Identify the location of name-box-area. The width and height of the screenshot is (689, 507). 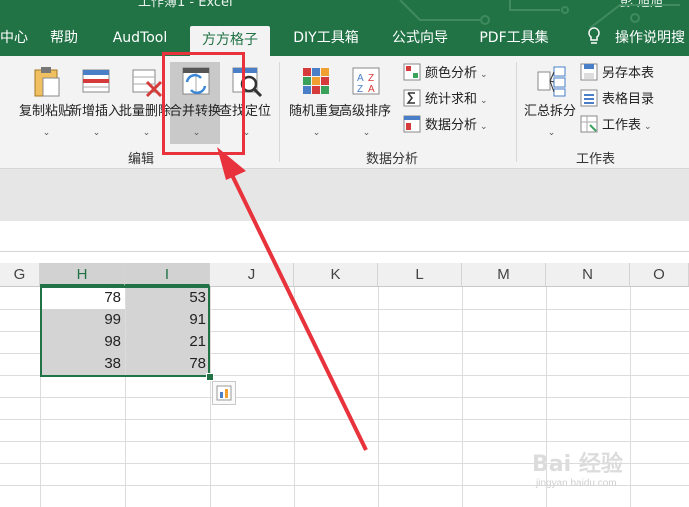
(344, 195).